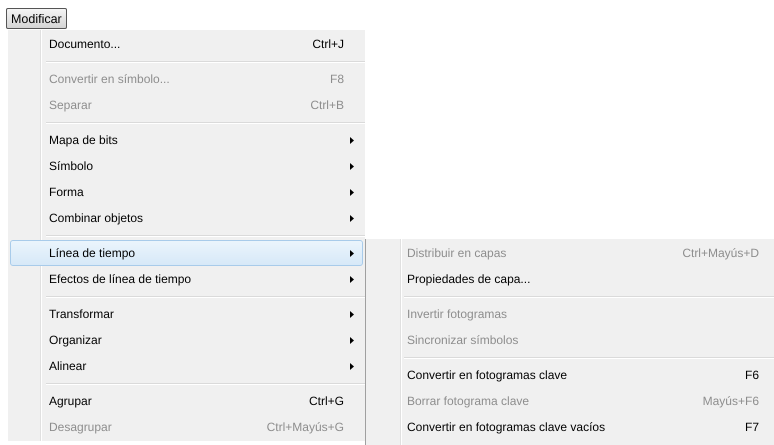 Image resolution: width=774 pixels, height=445 pixels. Describe the element at coordinates (186, 314) in the screenshot. I see `menu-item: Transformar` at that location.